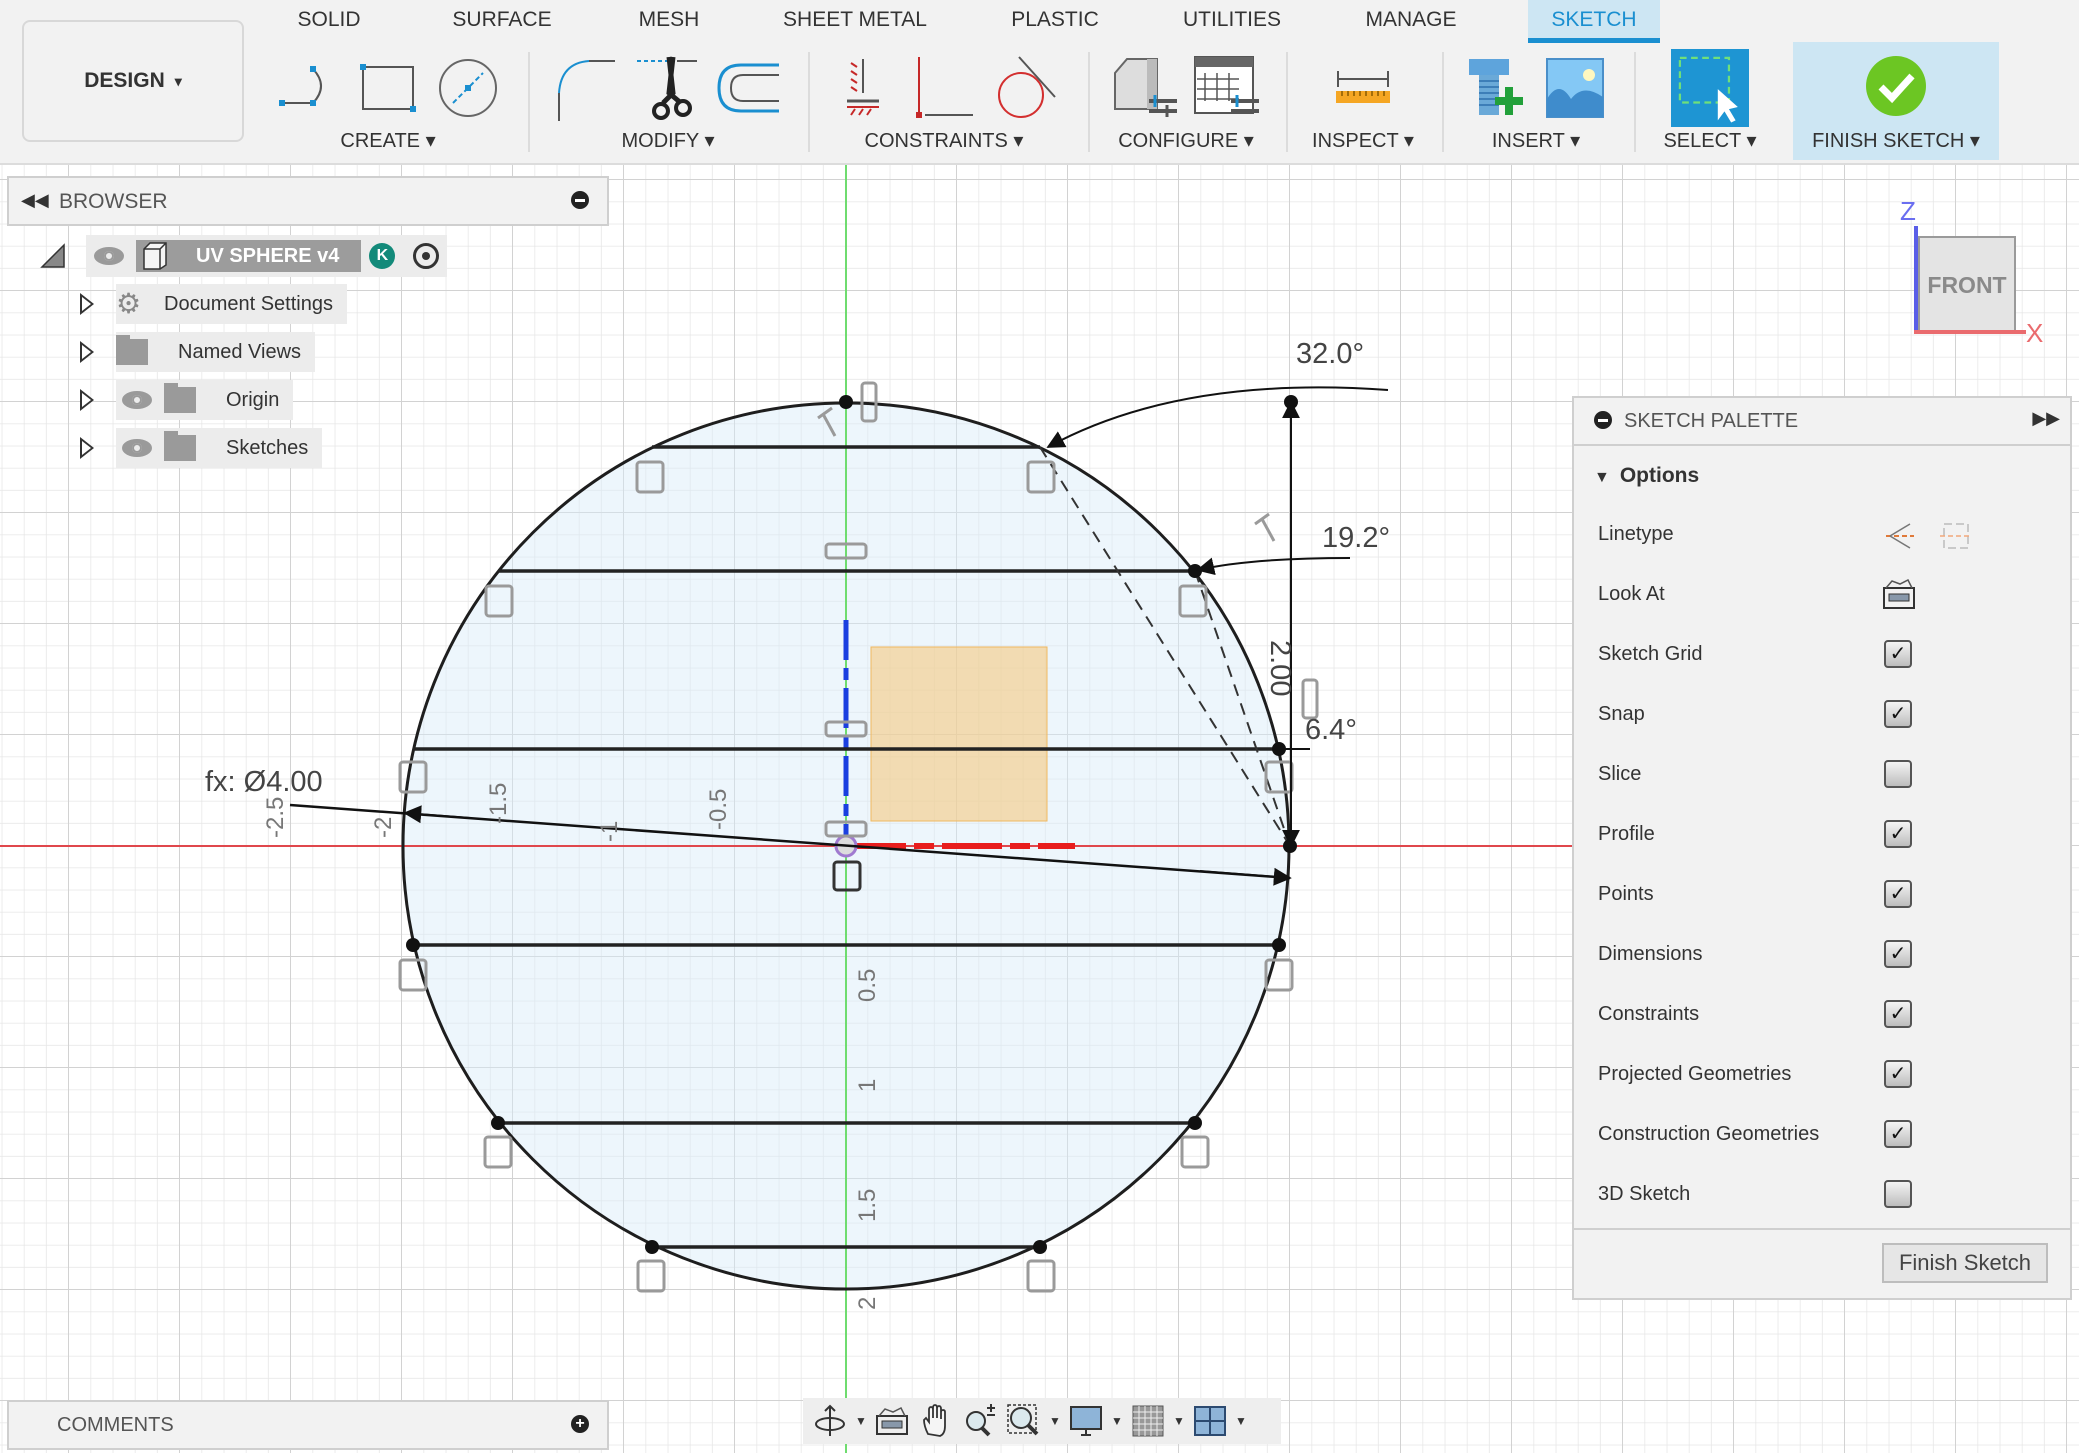 This screenshot has height=1453, width=2079. Describe the element at coordinates (1896, 140) in the screenshot. I see `finish-sketch-menu: FINISH SKETCH ▾` at that location.